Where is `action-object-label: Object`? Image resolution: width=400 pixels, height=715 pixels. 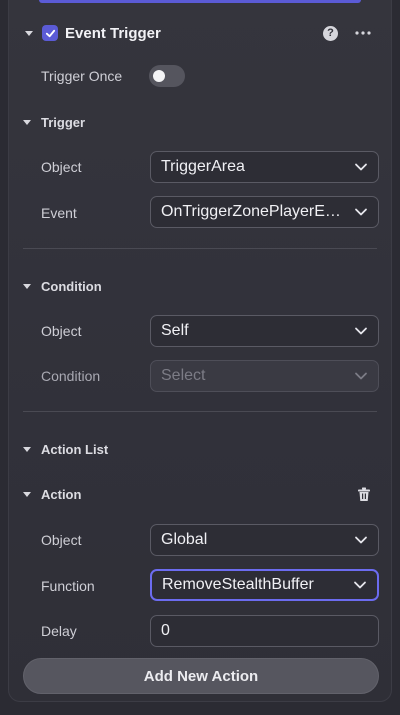 action-object-label: Object is located at coordinates (61, 540).